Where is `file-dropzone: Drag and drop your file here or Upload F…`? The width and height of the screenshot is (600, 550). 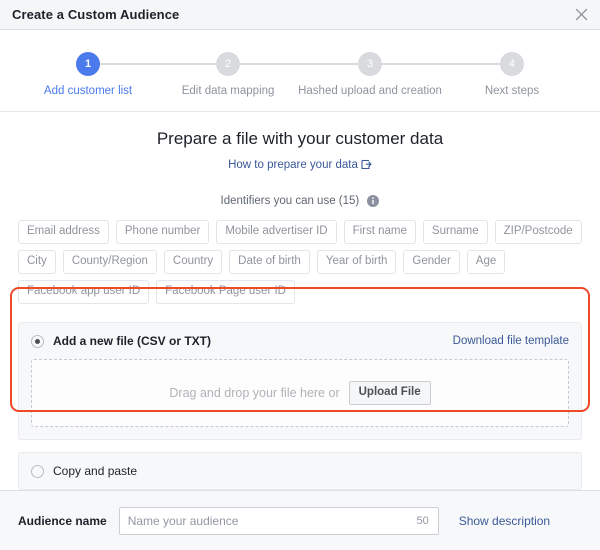
file-dropzone: Drag and drop your file here or Upload F… is located at coordinates (300, 393).